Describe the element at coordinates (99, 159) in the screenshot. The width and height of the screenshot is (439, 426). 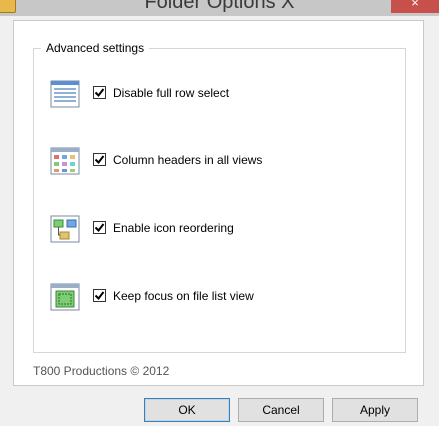
I see `checkbox-column-headers` at that location.